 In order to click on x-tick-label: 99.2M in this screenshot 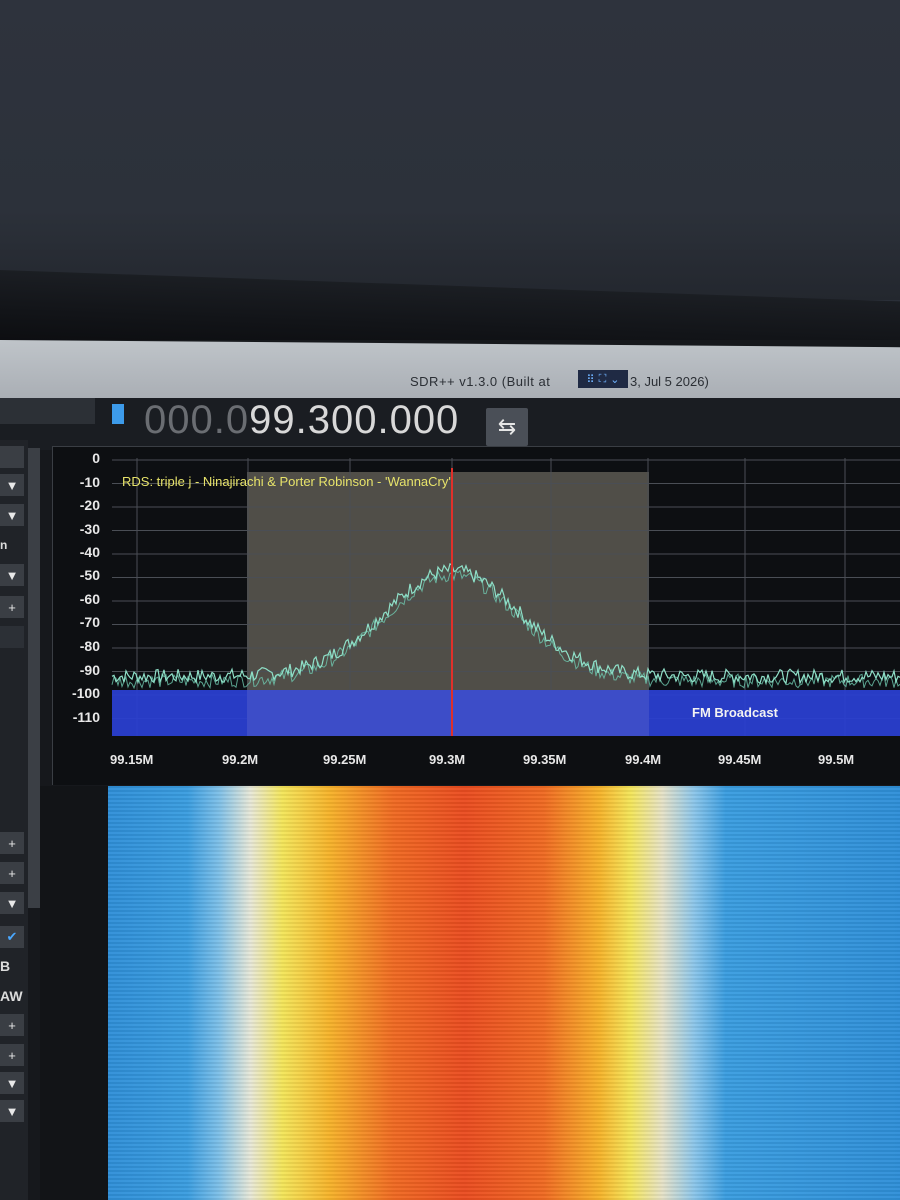, I will do `click(240, 759)`.